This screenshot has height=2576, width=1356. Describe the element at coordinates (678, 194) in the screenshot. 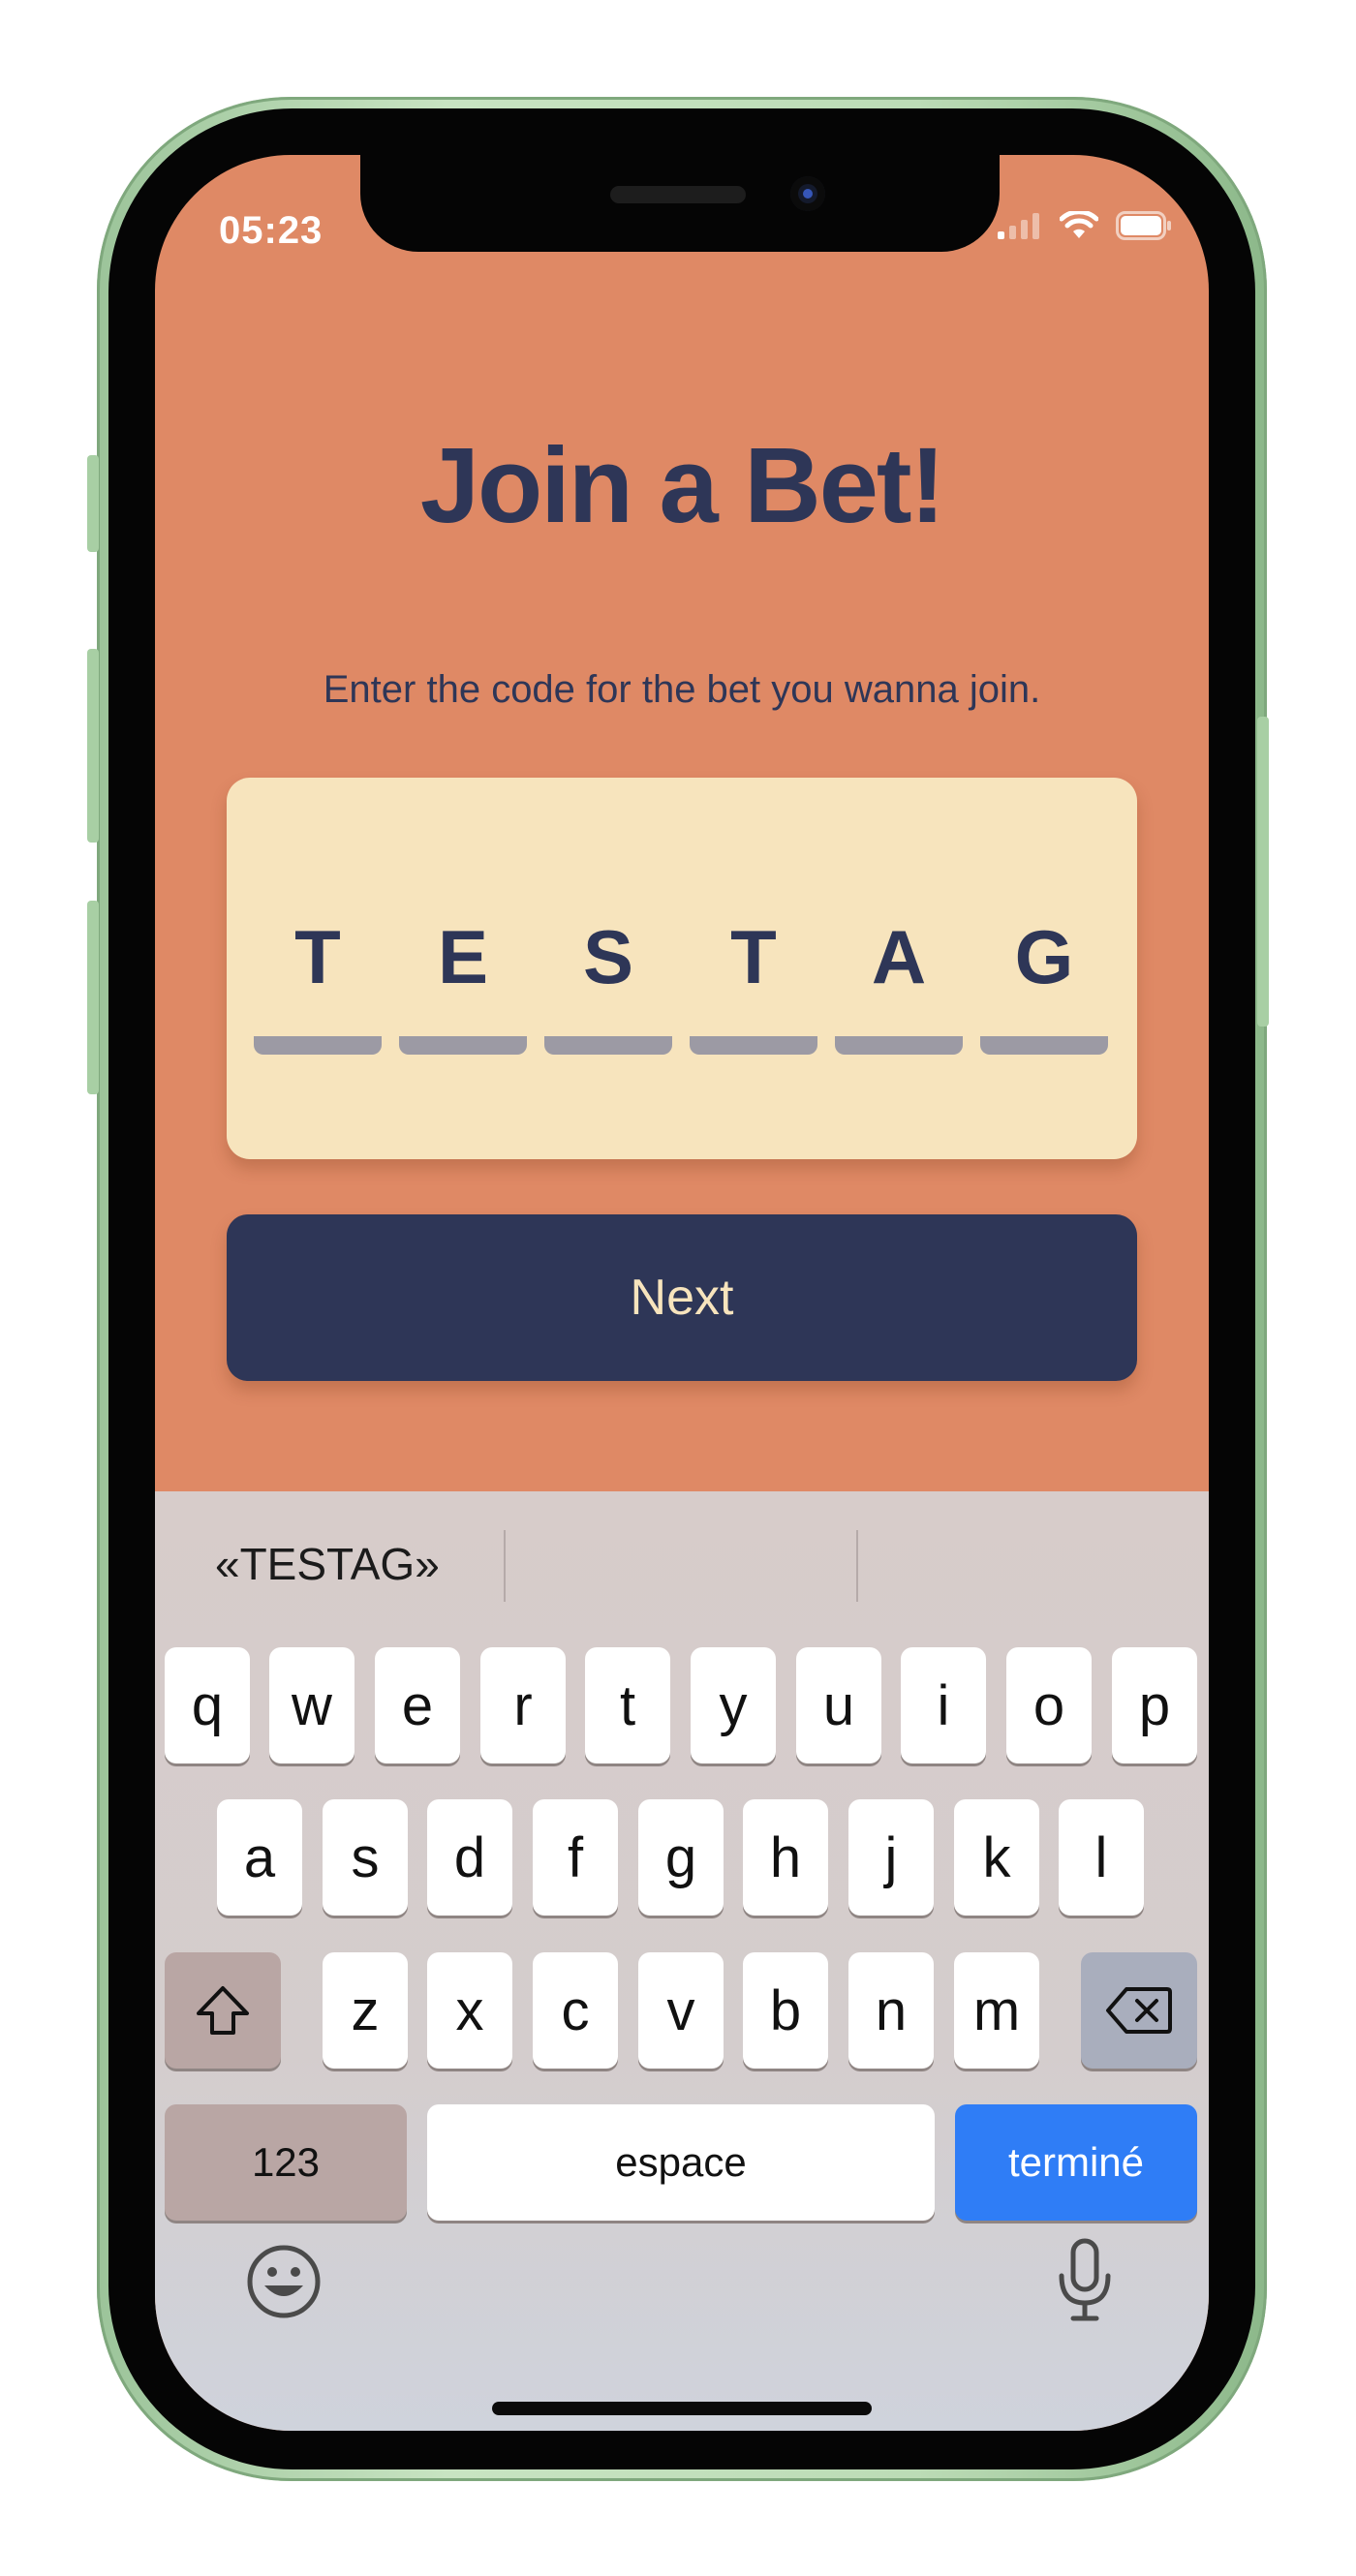

I see `earpiece-speaker` at that location.